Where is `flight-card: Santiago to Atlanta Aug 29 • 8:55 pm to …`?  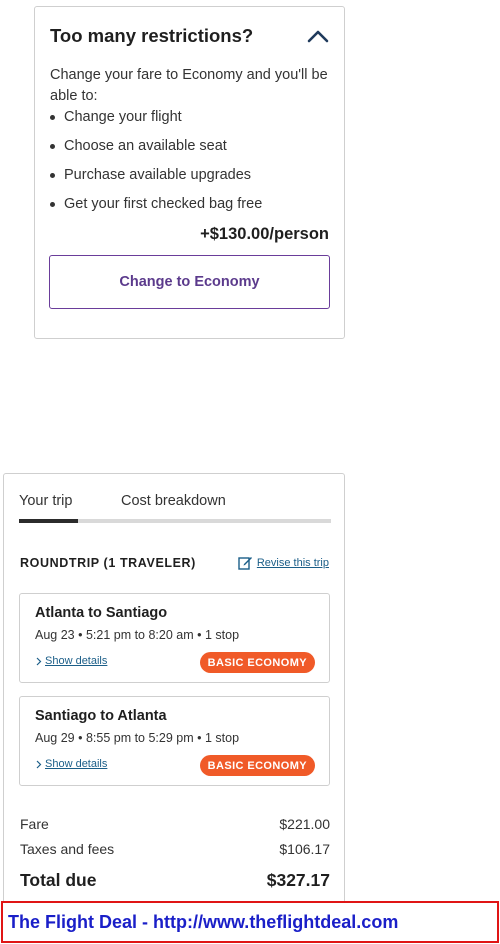 flight-card: Santiago to Atlanta Aug 29 • 8:55 pm to … is located at coordinates (174, 741).